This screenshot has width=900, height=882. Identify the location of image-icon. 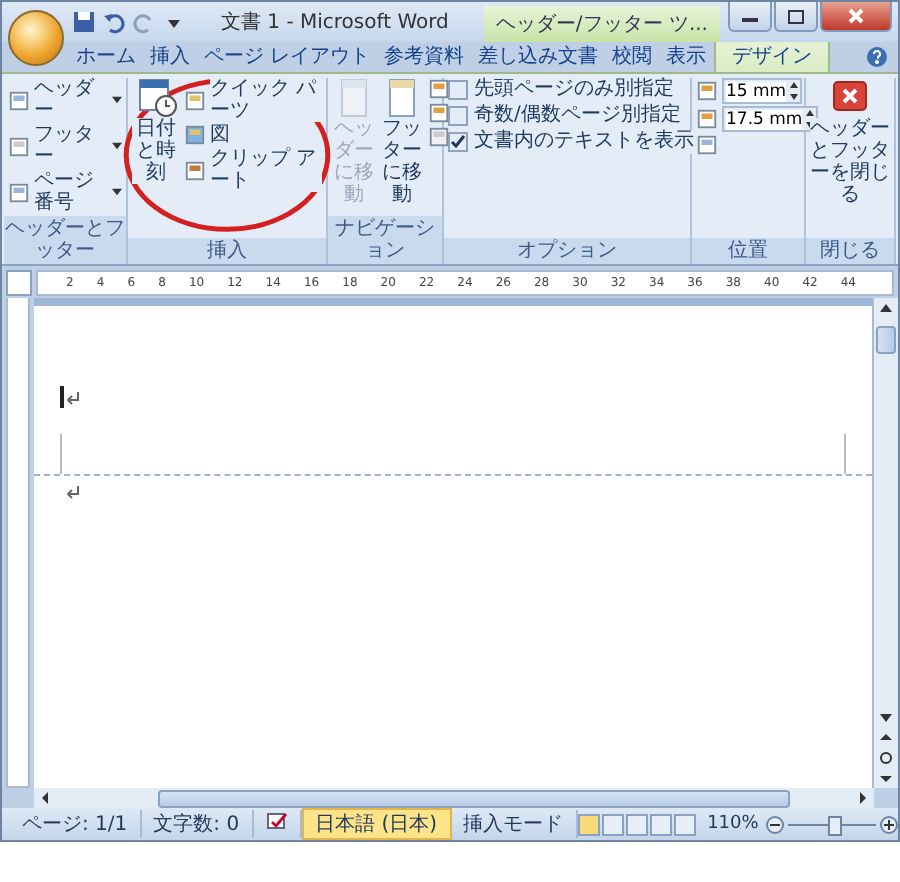
(195, 135).